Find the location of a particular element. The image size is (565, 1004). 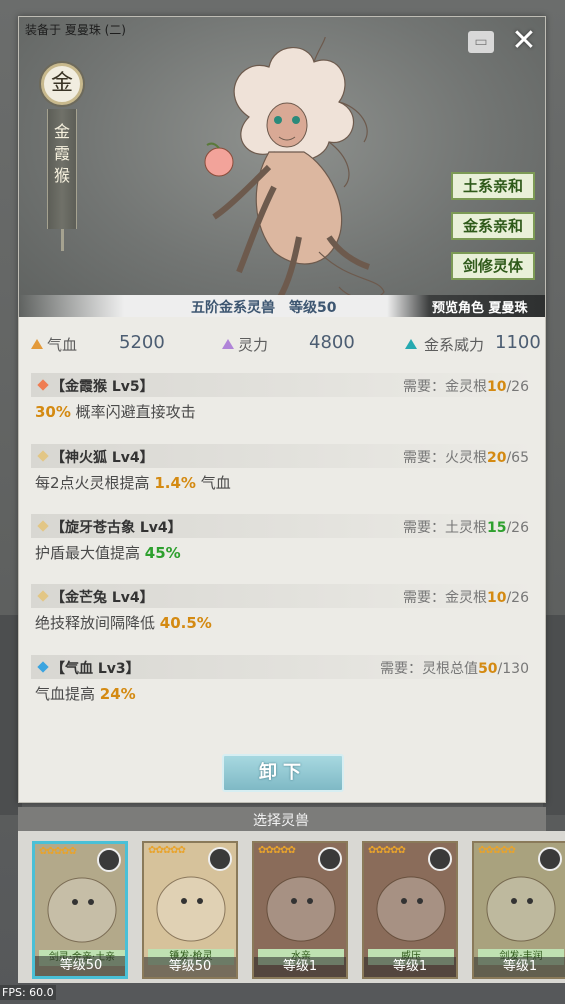

hp-triangle-icon is located at coordinates (37, 344).